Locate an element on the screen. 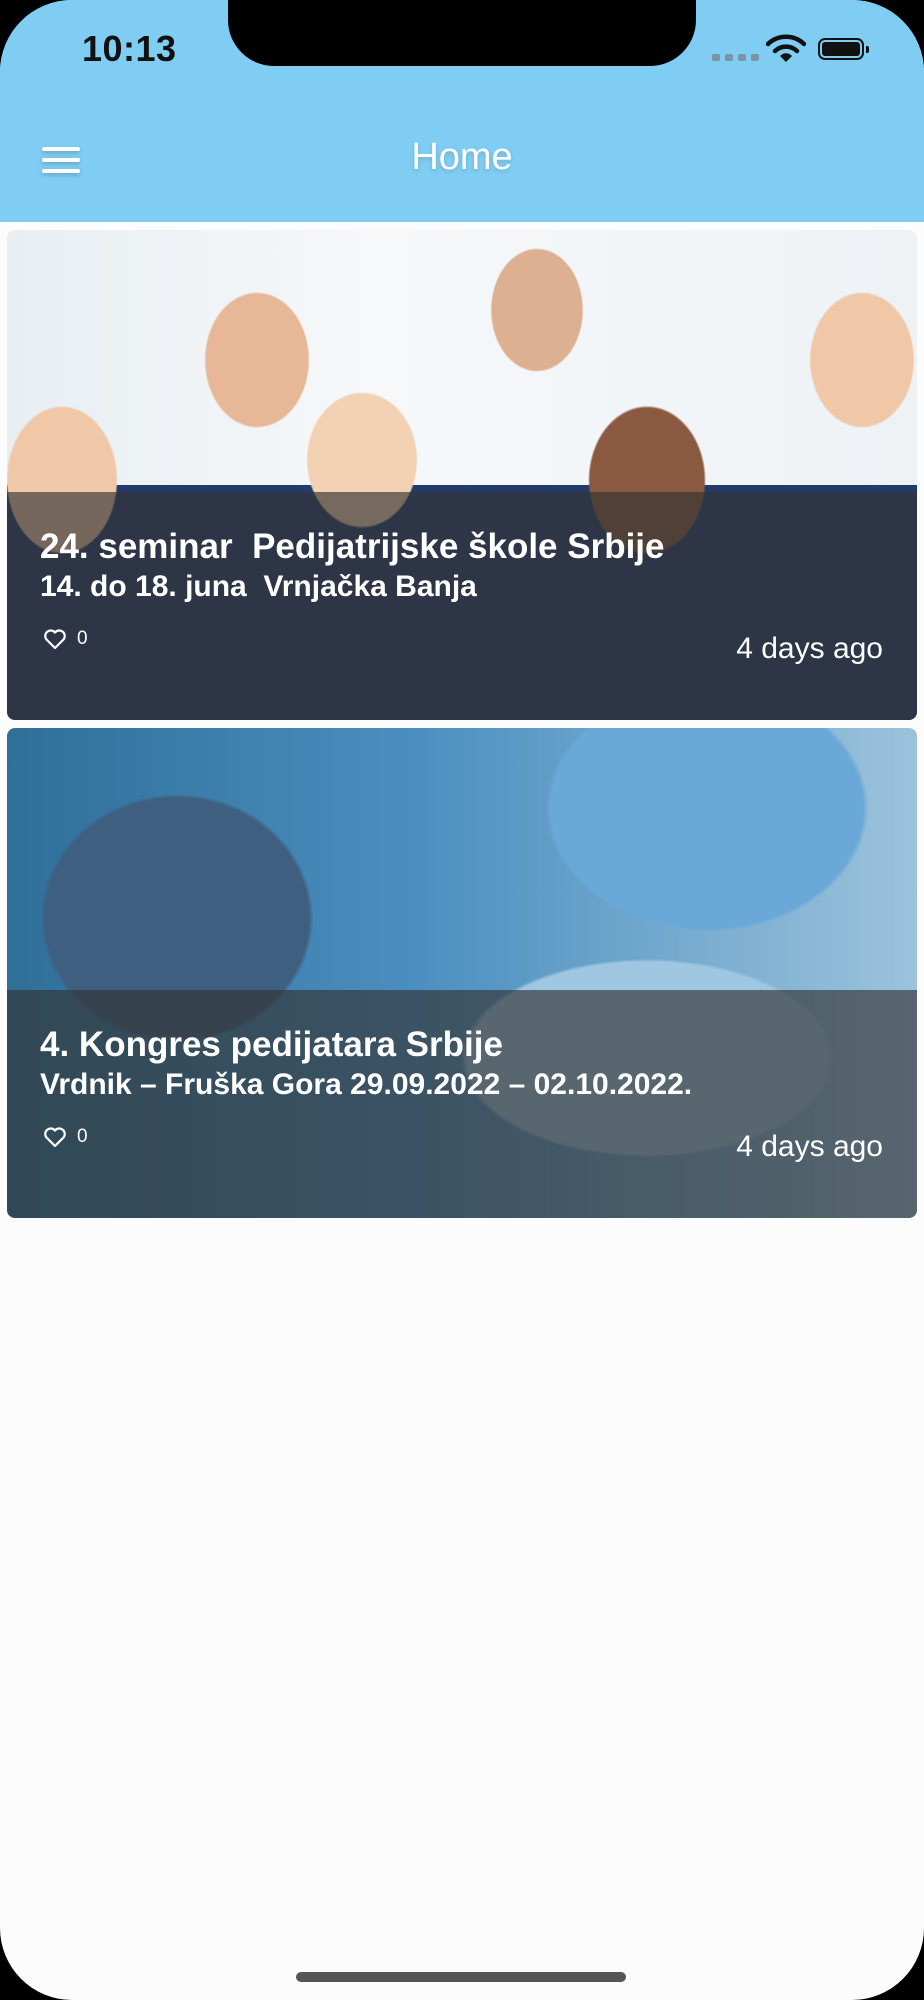  home-indicator is located at coordinates (461, 1977).